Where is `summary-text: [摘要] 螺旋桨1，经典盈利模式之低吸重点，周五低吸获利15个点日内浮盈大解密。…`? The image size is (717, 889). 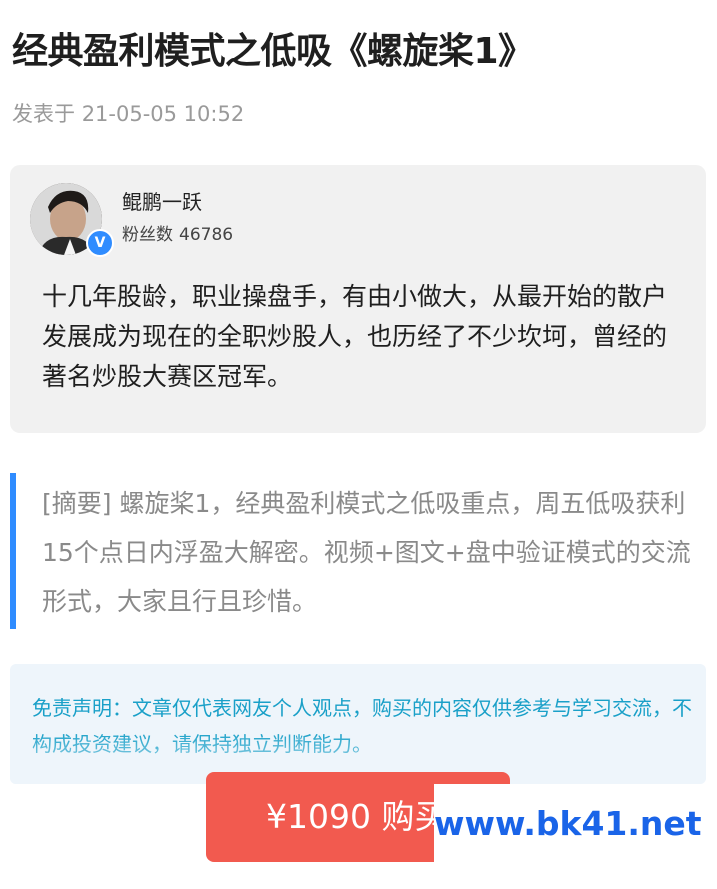
summary-text: [摘要] 螺旋桨1，经典盈利模式之低吸重点，周五低吸获利15个点日内浮盈大解密。… is located at coordinates (366, 552).